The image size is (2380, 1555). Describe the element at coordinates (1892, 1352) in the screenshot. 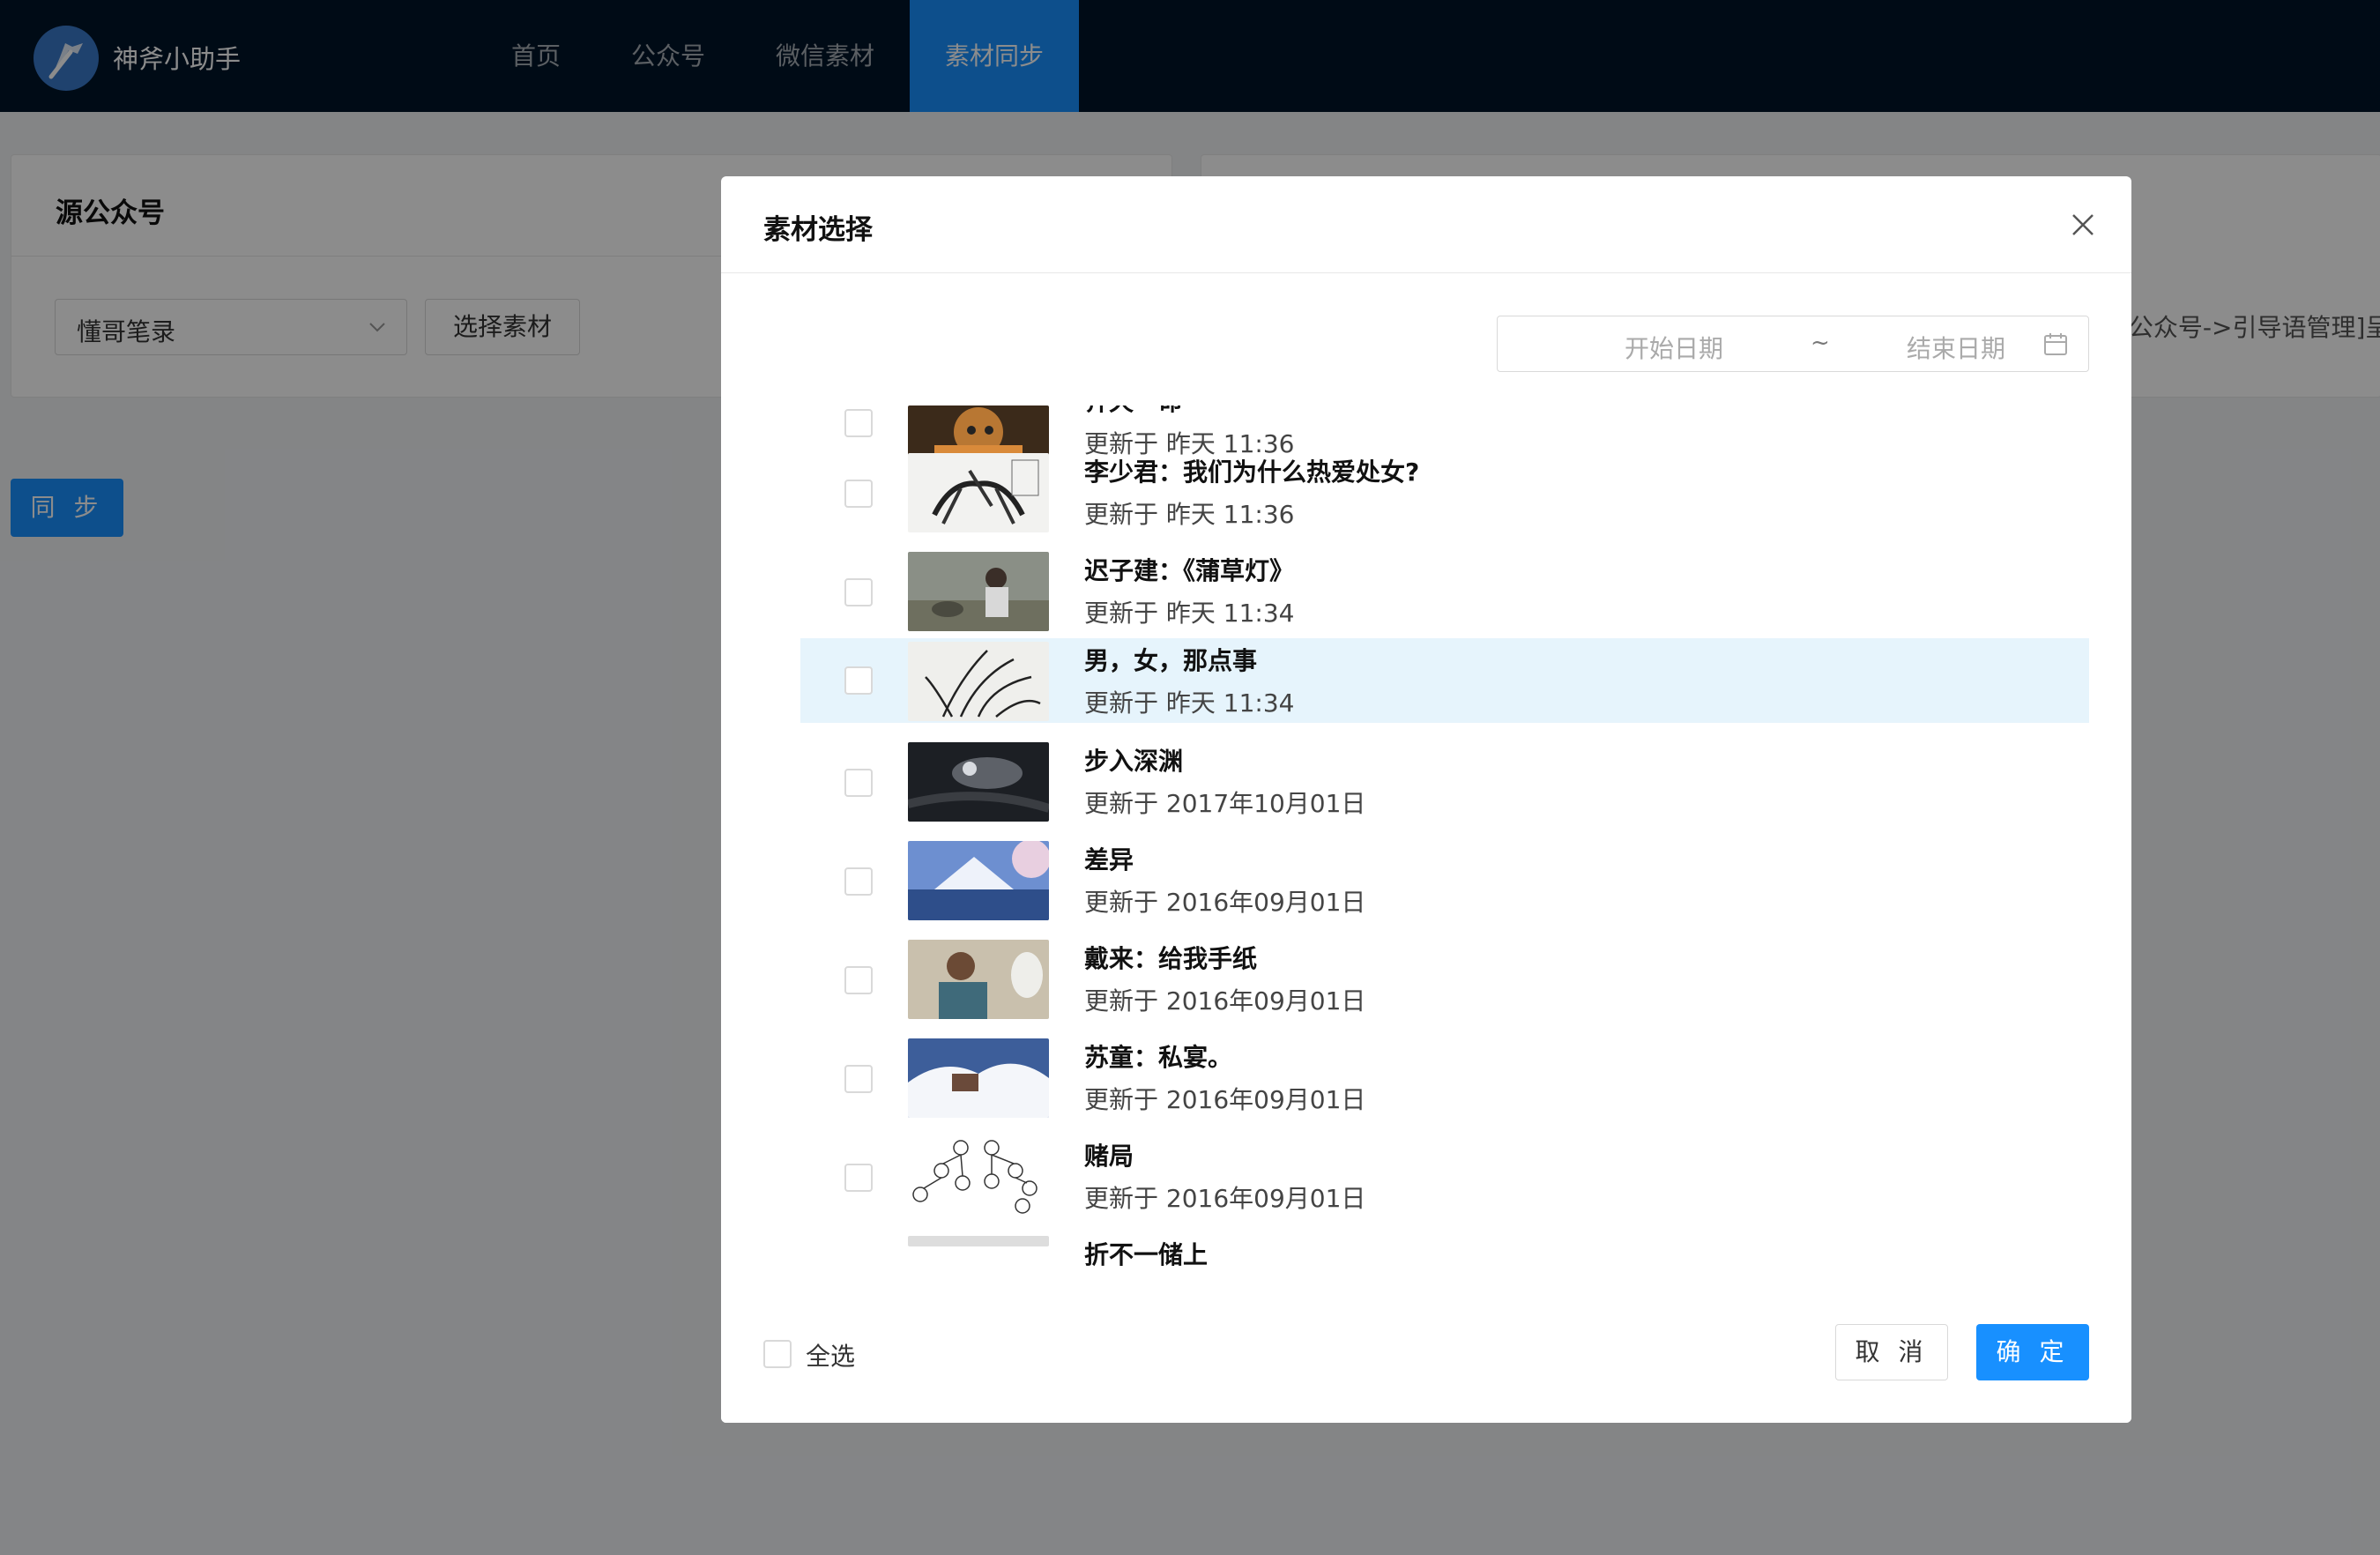

I see `cancel-button: 取 消` at that location.